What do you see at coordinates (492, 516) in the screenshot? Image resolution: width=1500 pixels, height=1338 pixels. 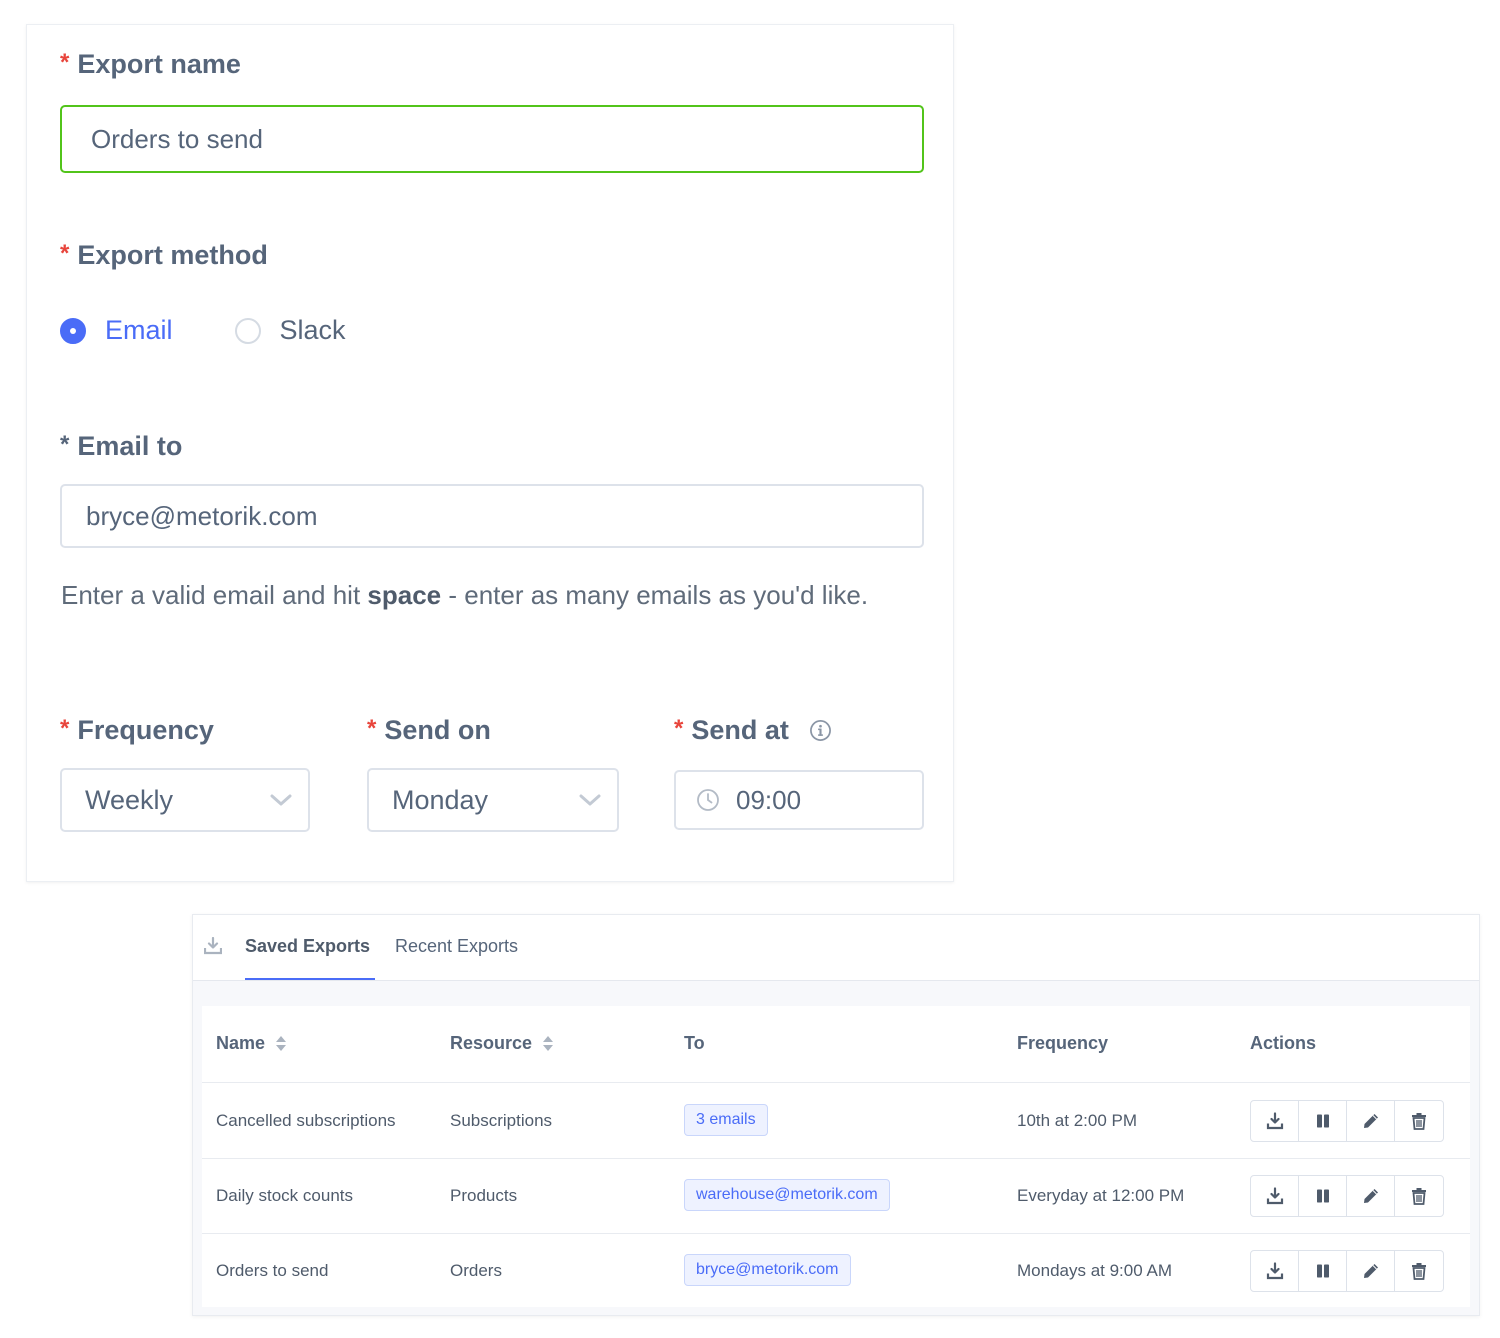 I see `email-to-input: bryce@metorik.com` at bounding box center [492, 516].